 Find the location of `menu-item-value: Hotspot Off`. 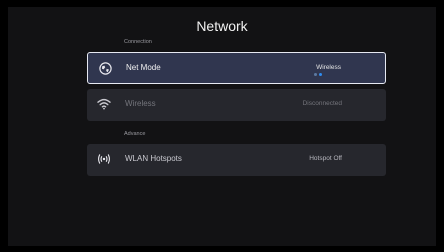

menu-item-value: Hotspot Off is located at coordinates (325, 158).